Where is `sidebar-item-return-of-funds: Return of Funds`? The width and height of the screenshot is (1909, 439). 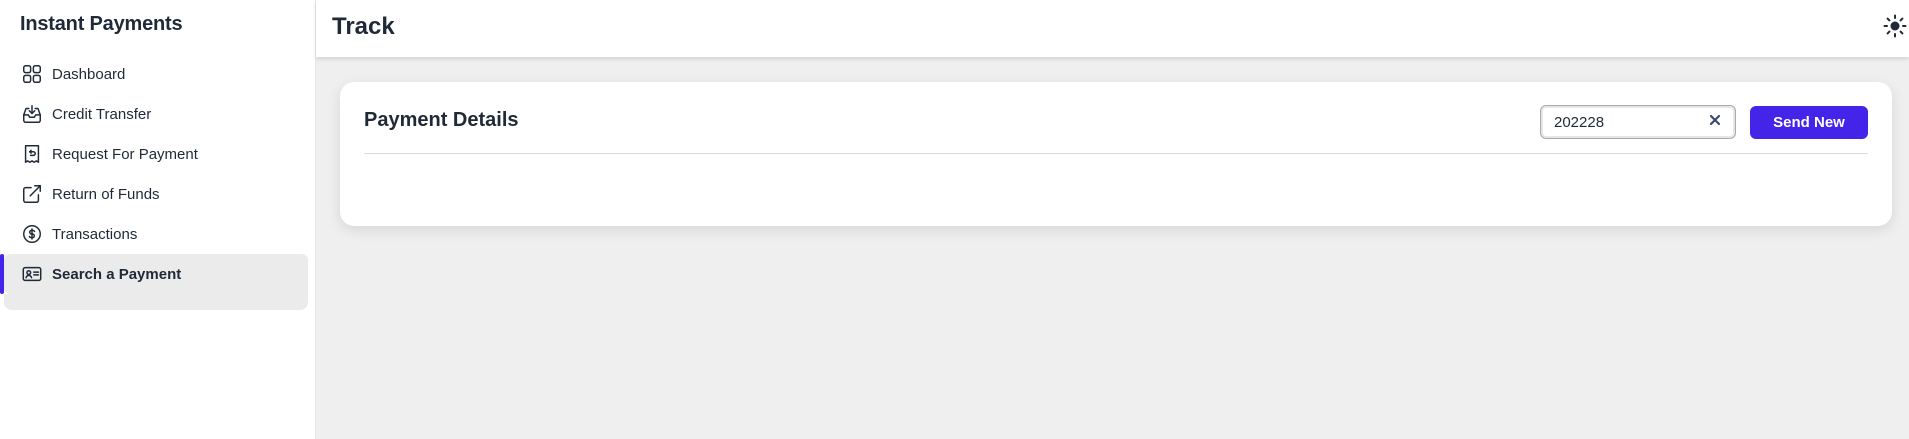
sidebar-item-return-of-funds: Return of Funds is located at coordinates (158, 194).